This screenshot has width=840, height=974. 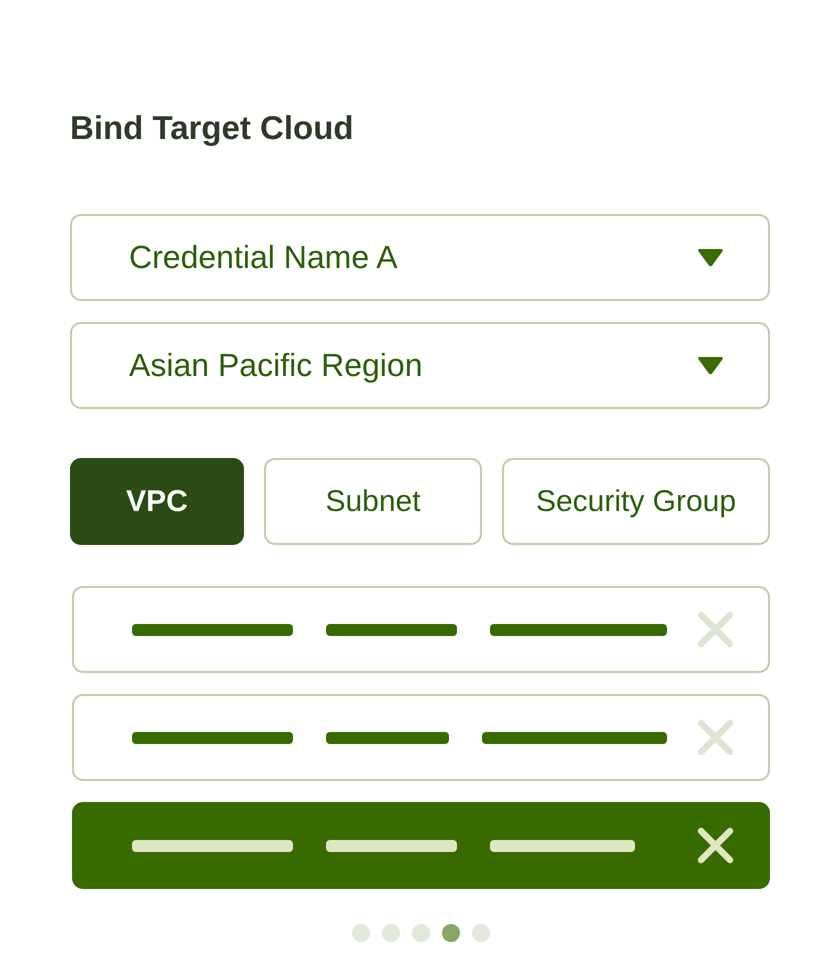 I want to click on list-row, so click(x=421, y=845).